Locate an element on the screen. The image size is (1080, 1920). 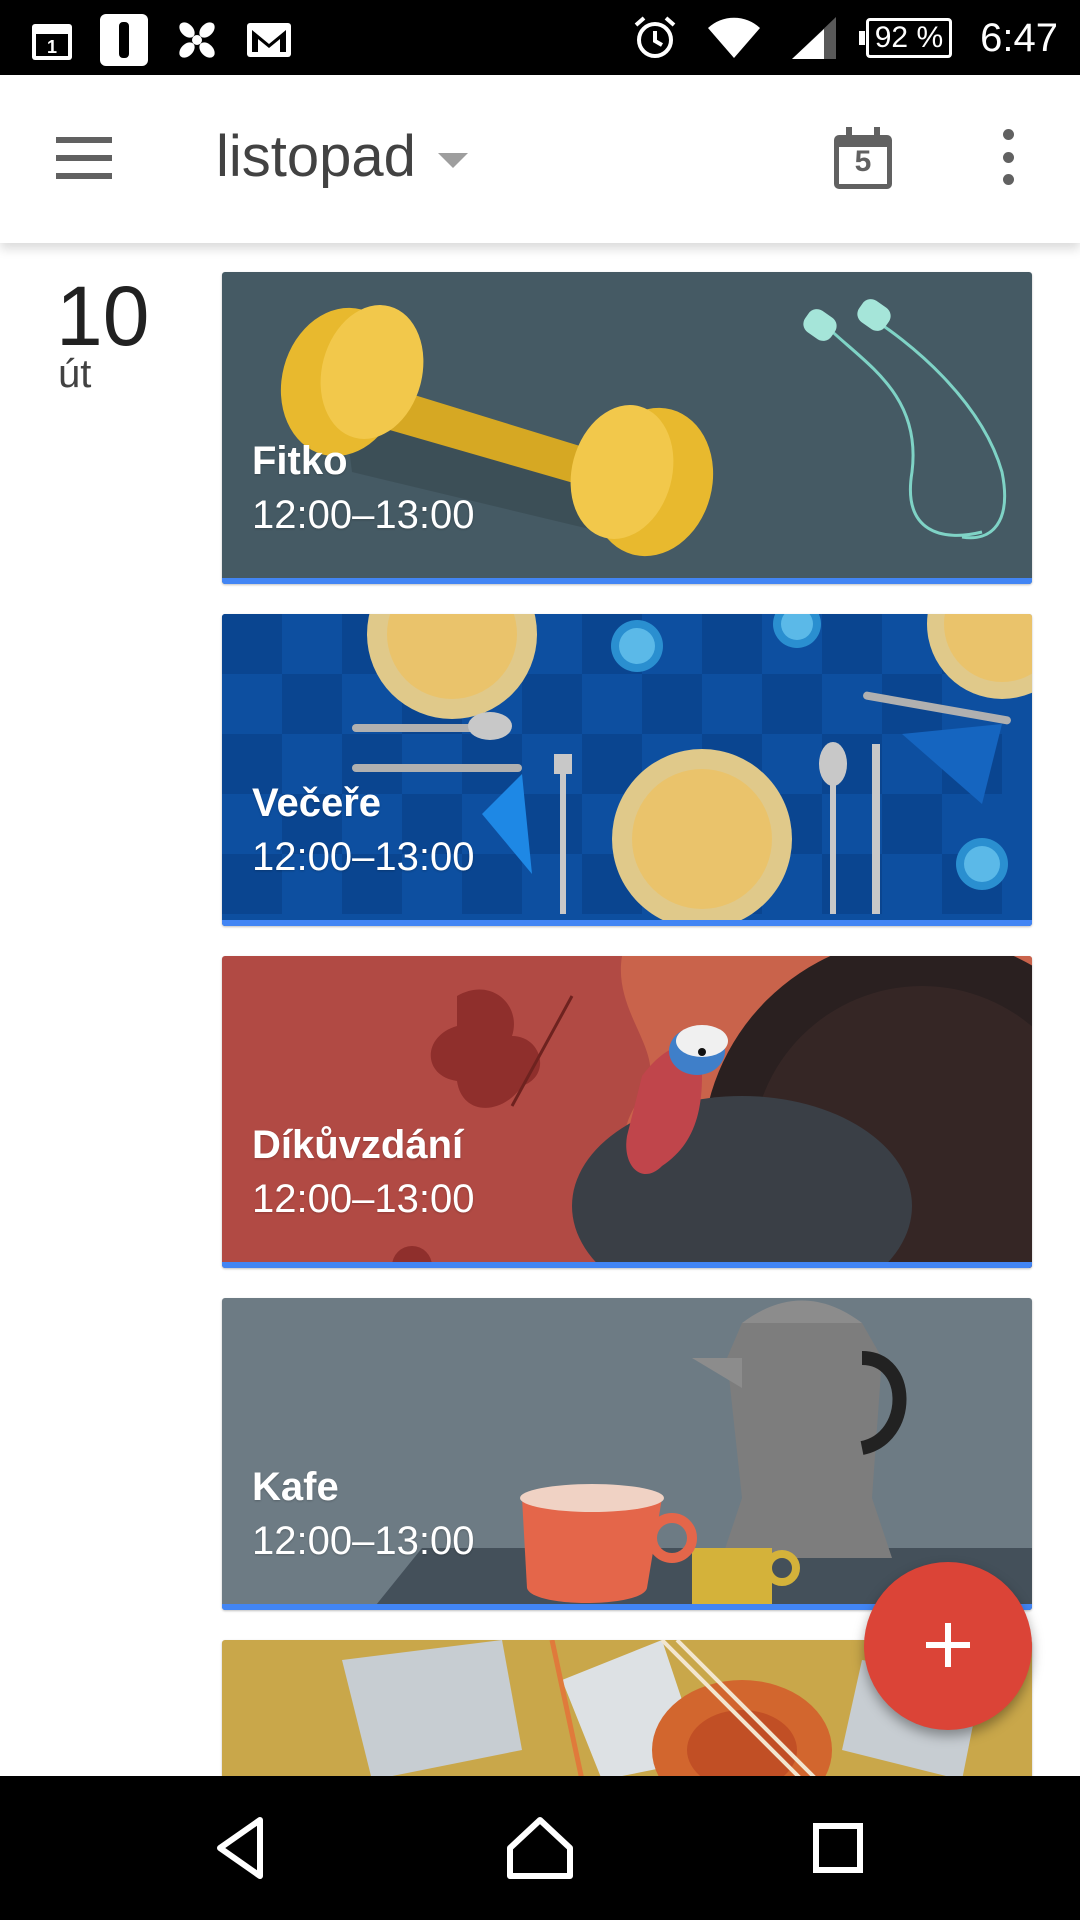
home-icon is located at coordinates (540, 1848).